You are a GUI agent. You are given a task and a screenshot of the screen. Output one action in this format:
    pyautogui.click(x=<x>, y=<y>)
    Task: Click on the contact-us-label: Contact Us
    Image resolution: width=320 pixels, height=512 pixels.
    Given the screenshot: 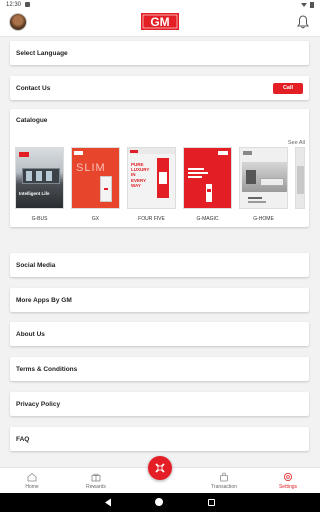 What is the action you would take?
    pyautogui.click(x=33, y=88)
    